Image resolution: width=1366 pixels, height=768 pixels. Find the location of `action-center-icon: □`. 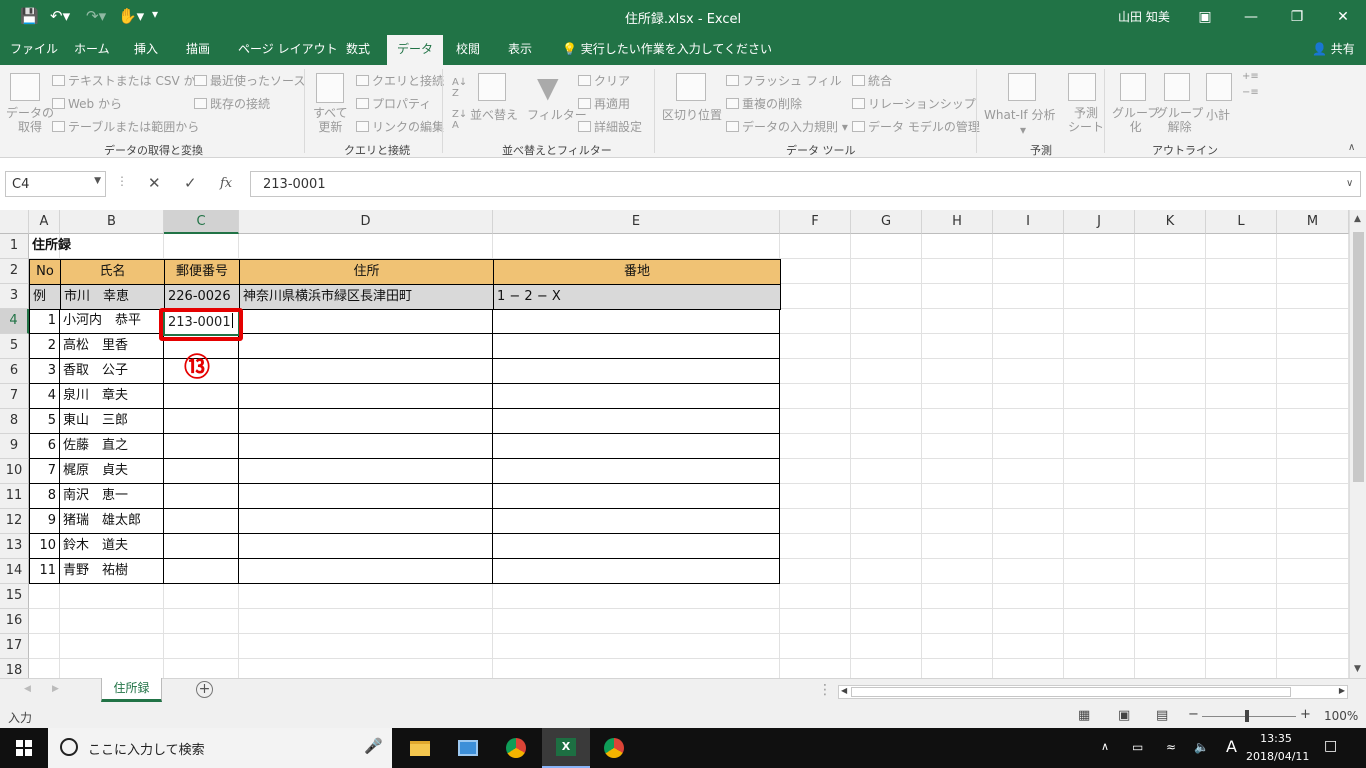

action-center-icon: □ is located at coordinates (1330, 746).